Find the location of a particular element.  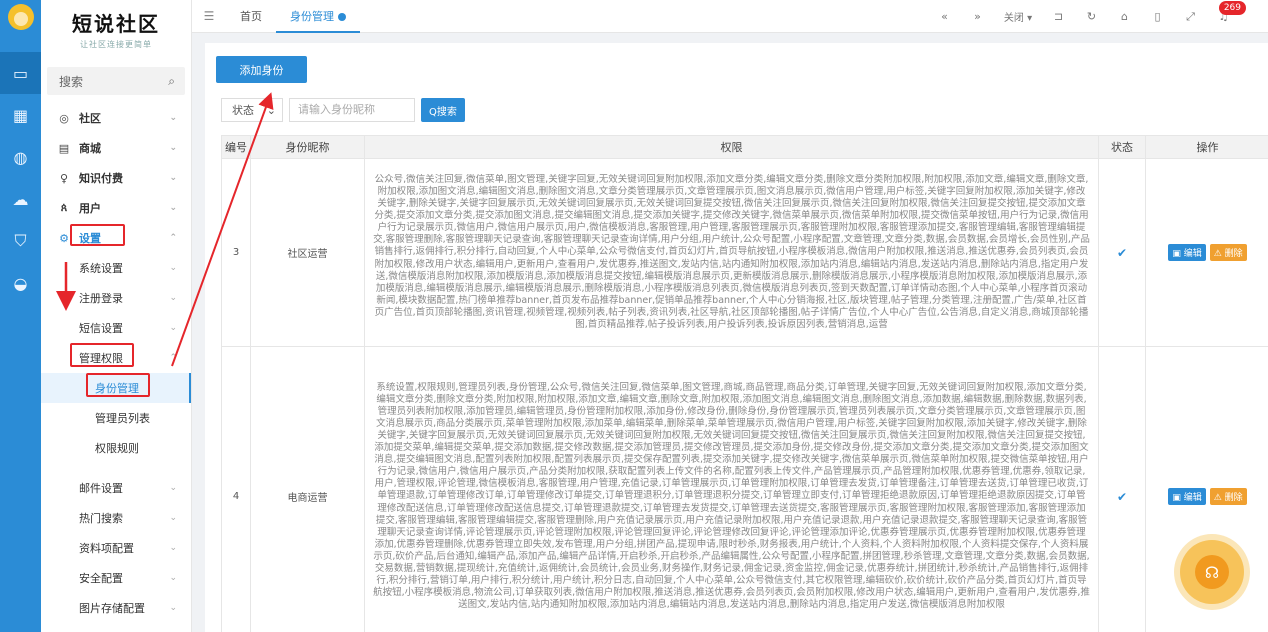

sidebar-item-hot-search: 热门搜索 ⌄ is located at coordinates (116, 518).